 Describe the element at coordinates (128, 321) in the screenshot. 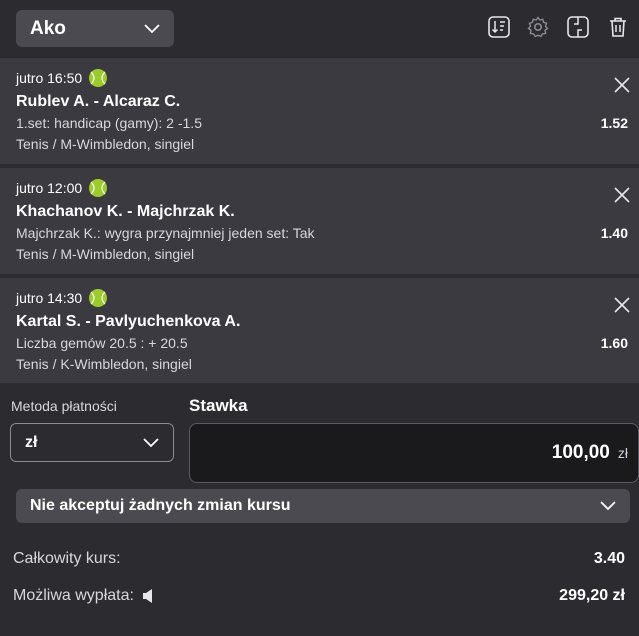

I see `match-name: Kartal S. - Pavlyuchenkova A.` at that location.